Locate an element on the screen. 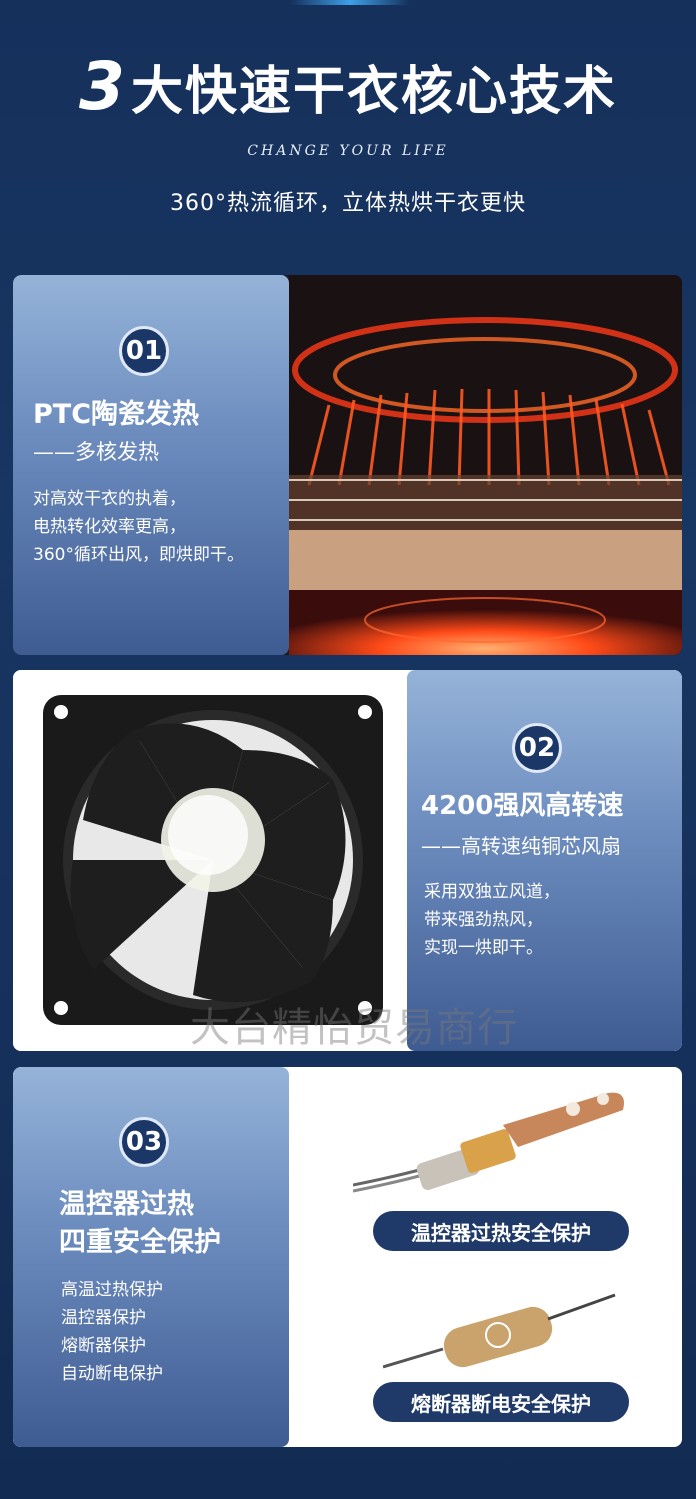  fan-image is located at coordinates (210, 860).